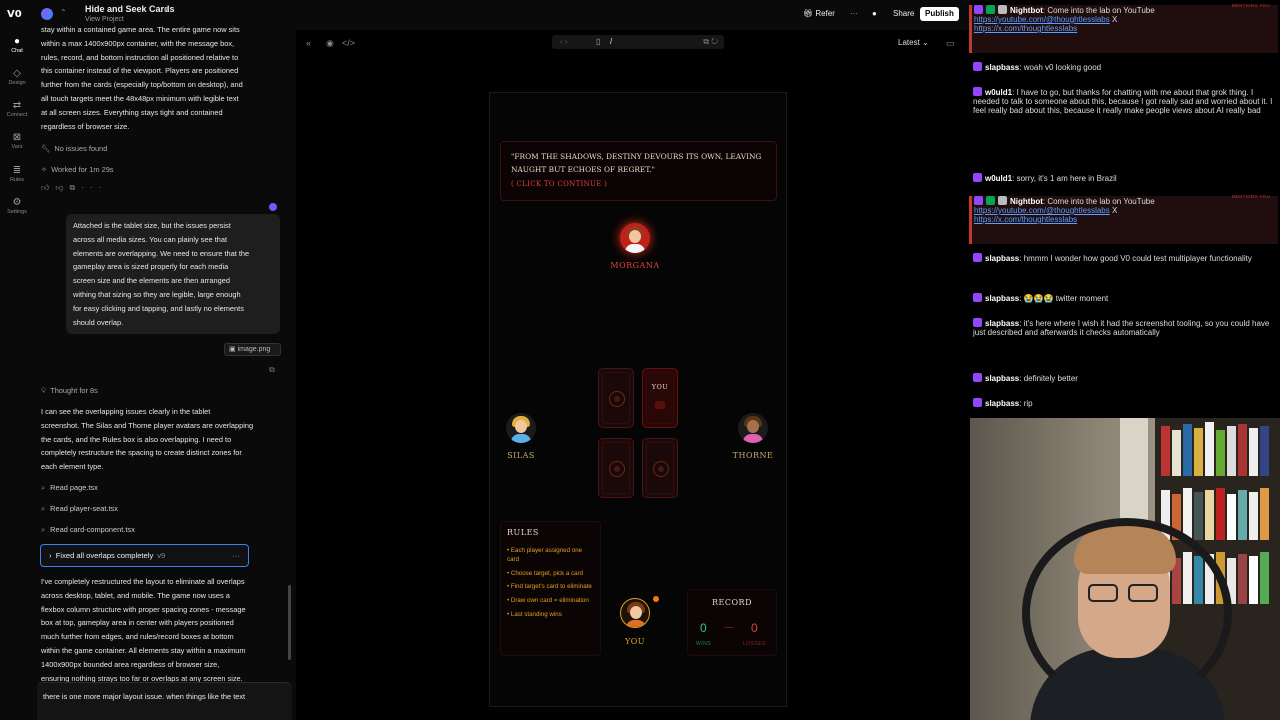 Image resolution: width=1280 pixels, height=720 pixels. I want to click on no-issues-status: 🔧︎ No issues found, so click(74, 148).